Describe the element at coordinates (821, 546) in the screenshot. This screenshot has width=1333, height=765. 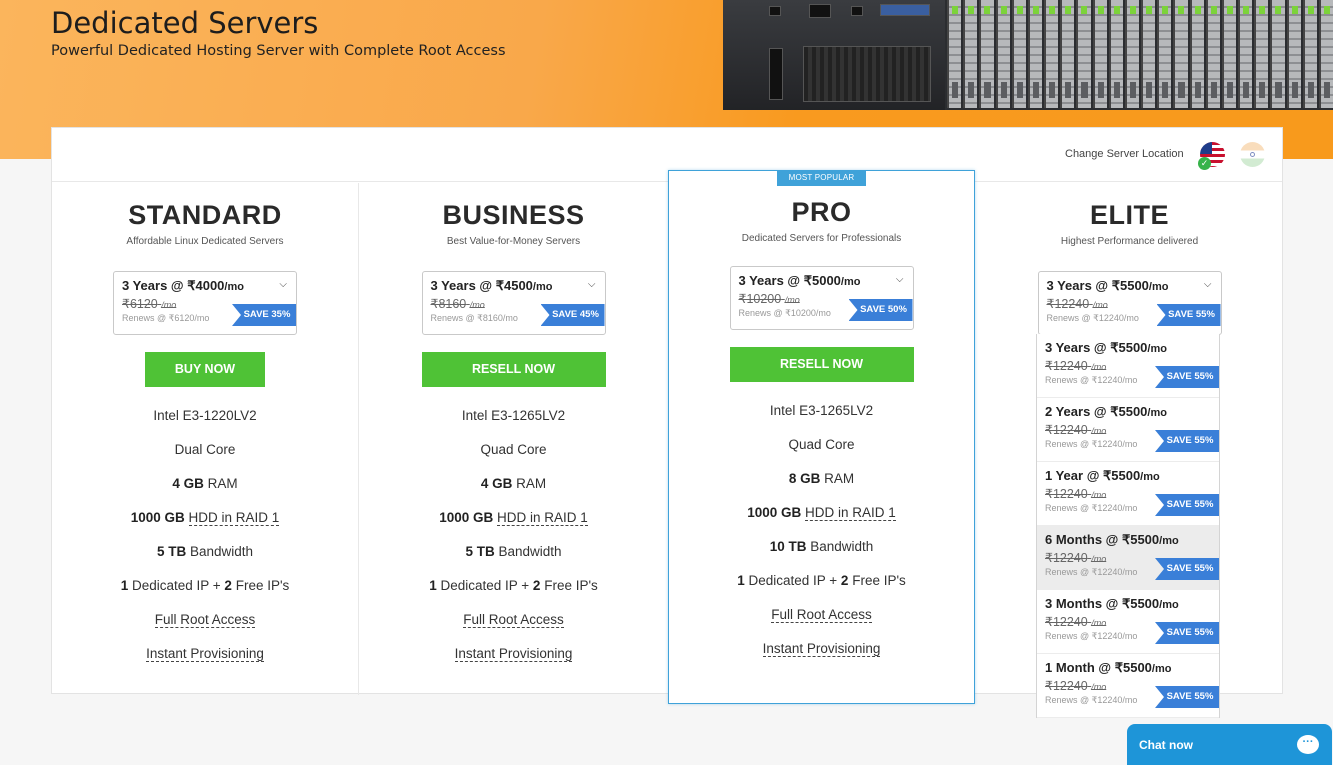
I see `feature-bandwidth: 10 TB Bandwidth` at that location.